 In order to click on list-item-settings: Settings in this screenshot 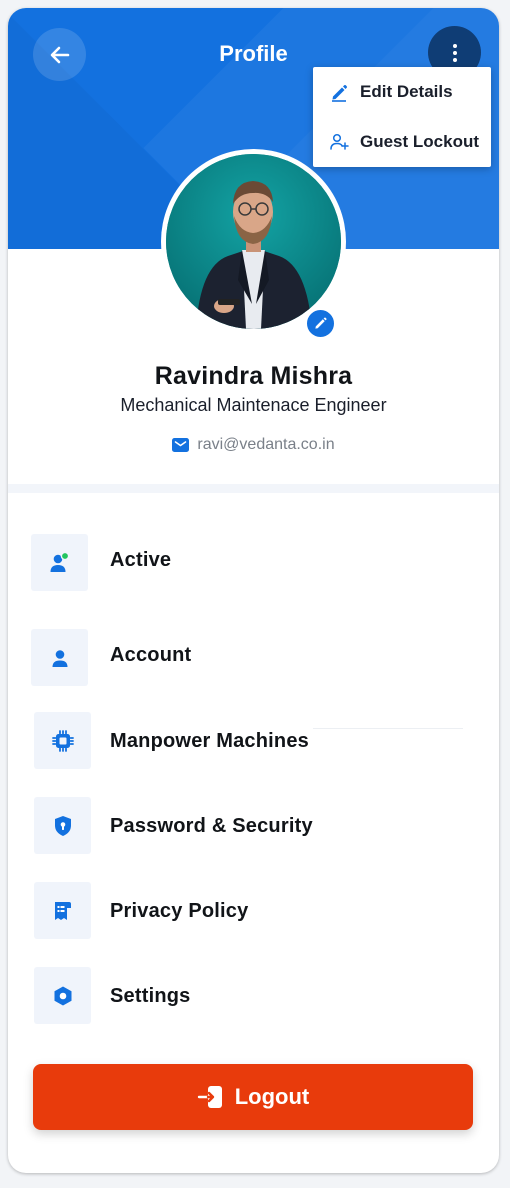, I will do `click(253, 996)`.